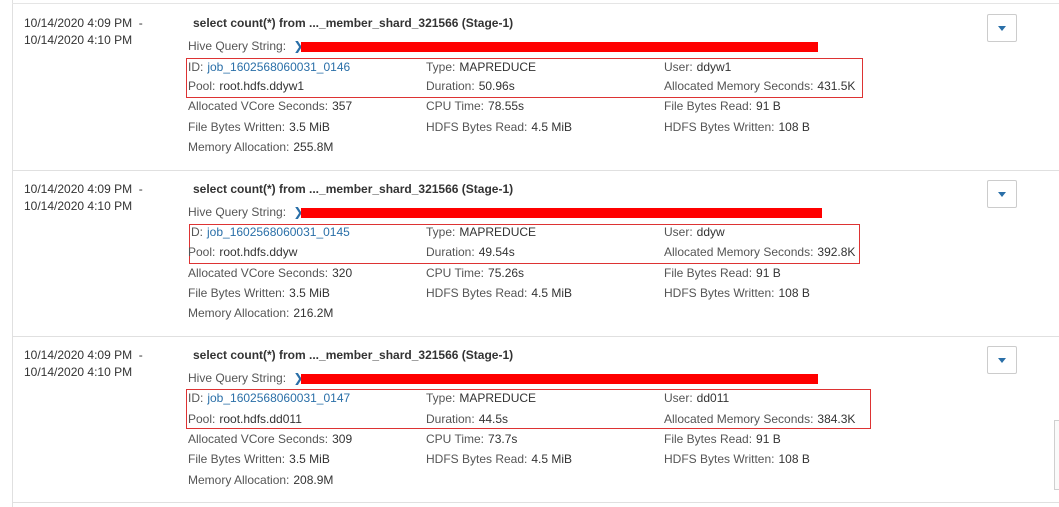  I want to click on memory-allocation-field: Memory Allocation: 208.9M, so click(260, 480).